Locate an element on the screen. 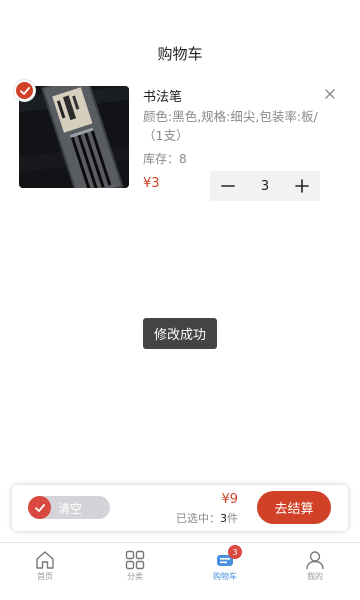  close-icon is located at coordinates (330, 94).